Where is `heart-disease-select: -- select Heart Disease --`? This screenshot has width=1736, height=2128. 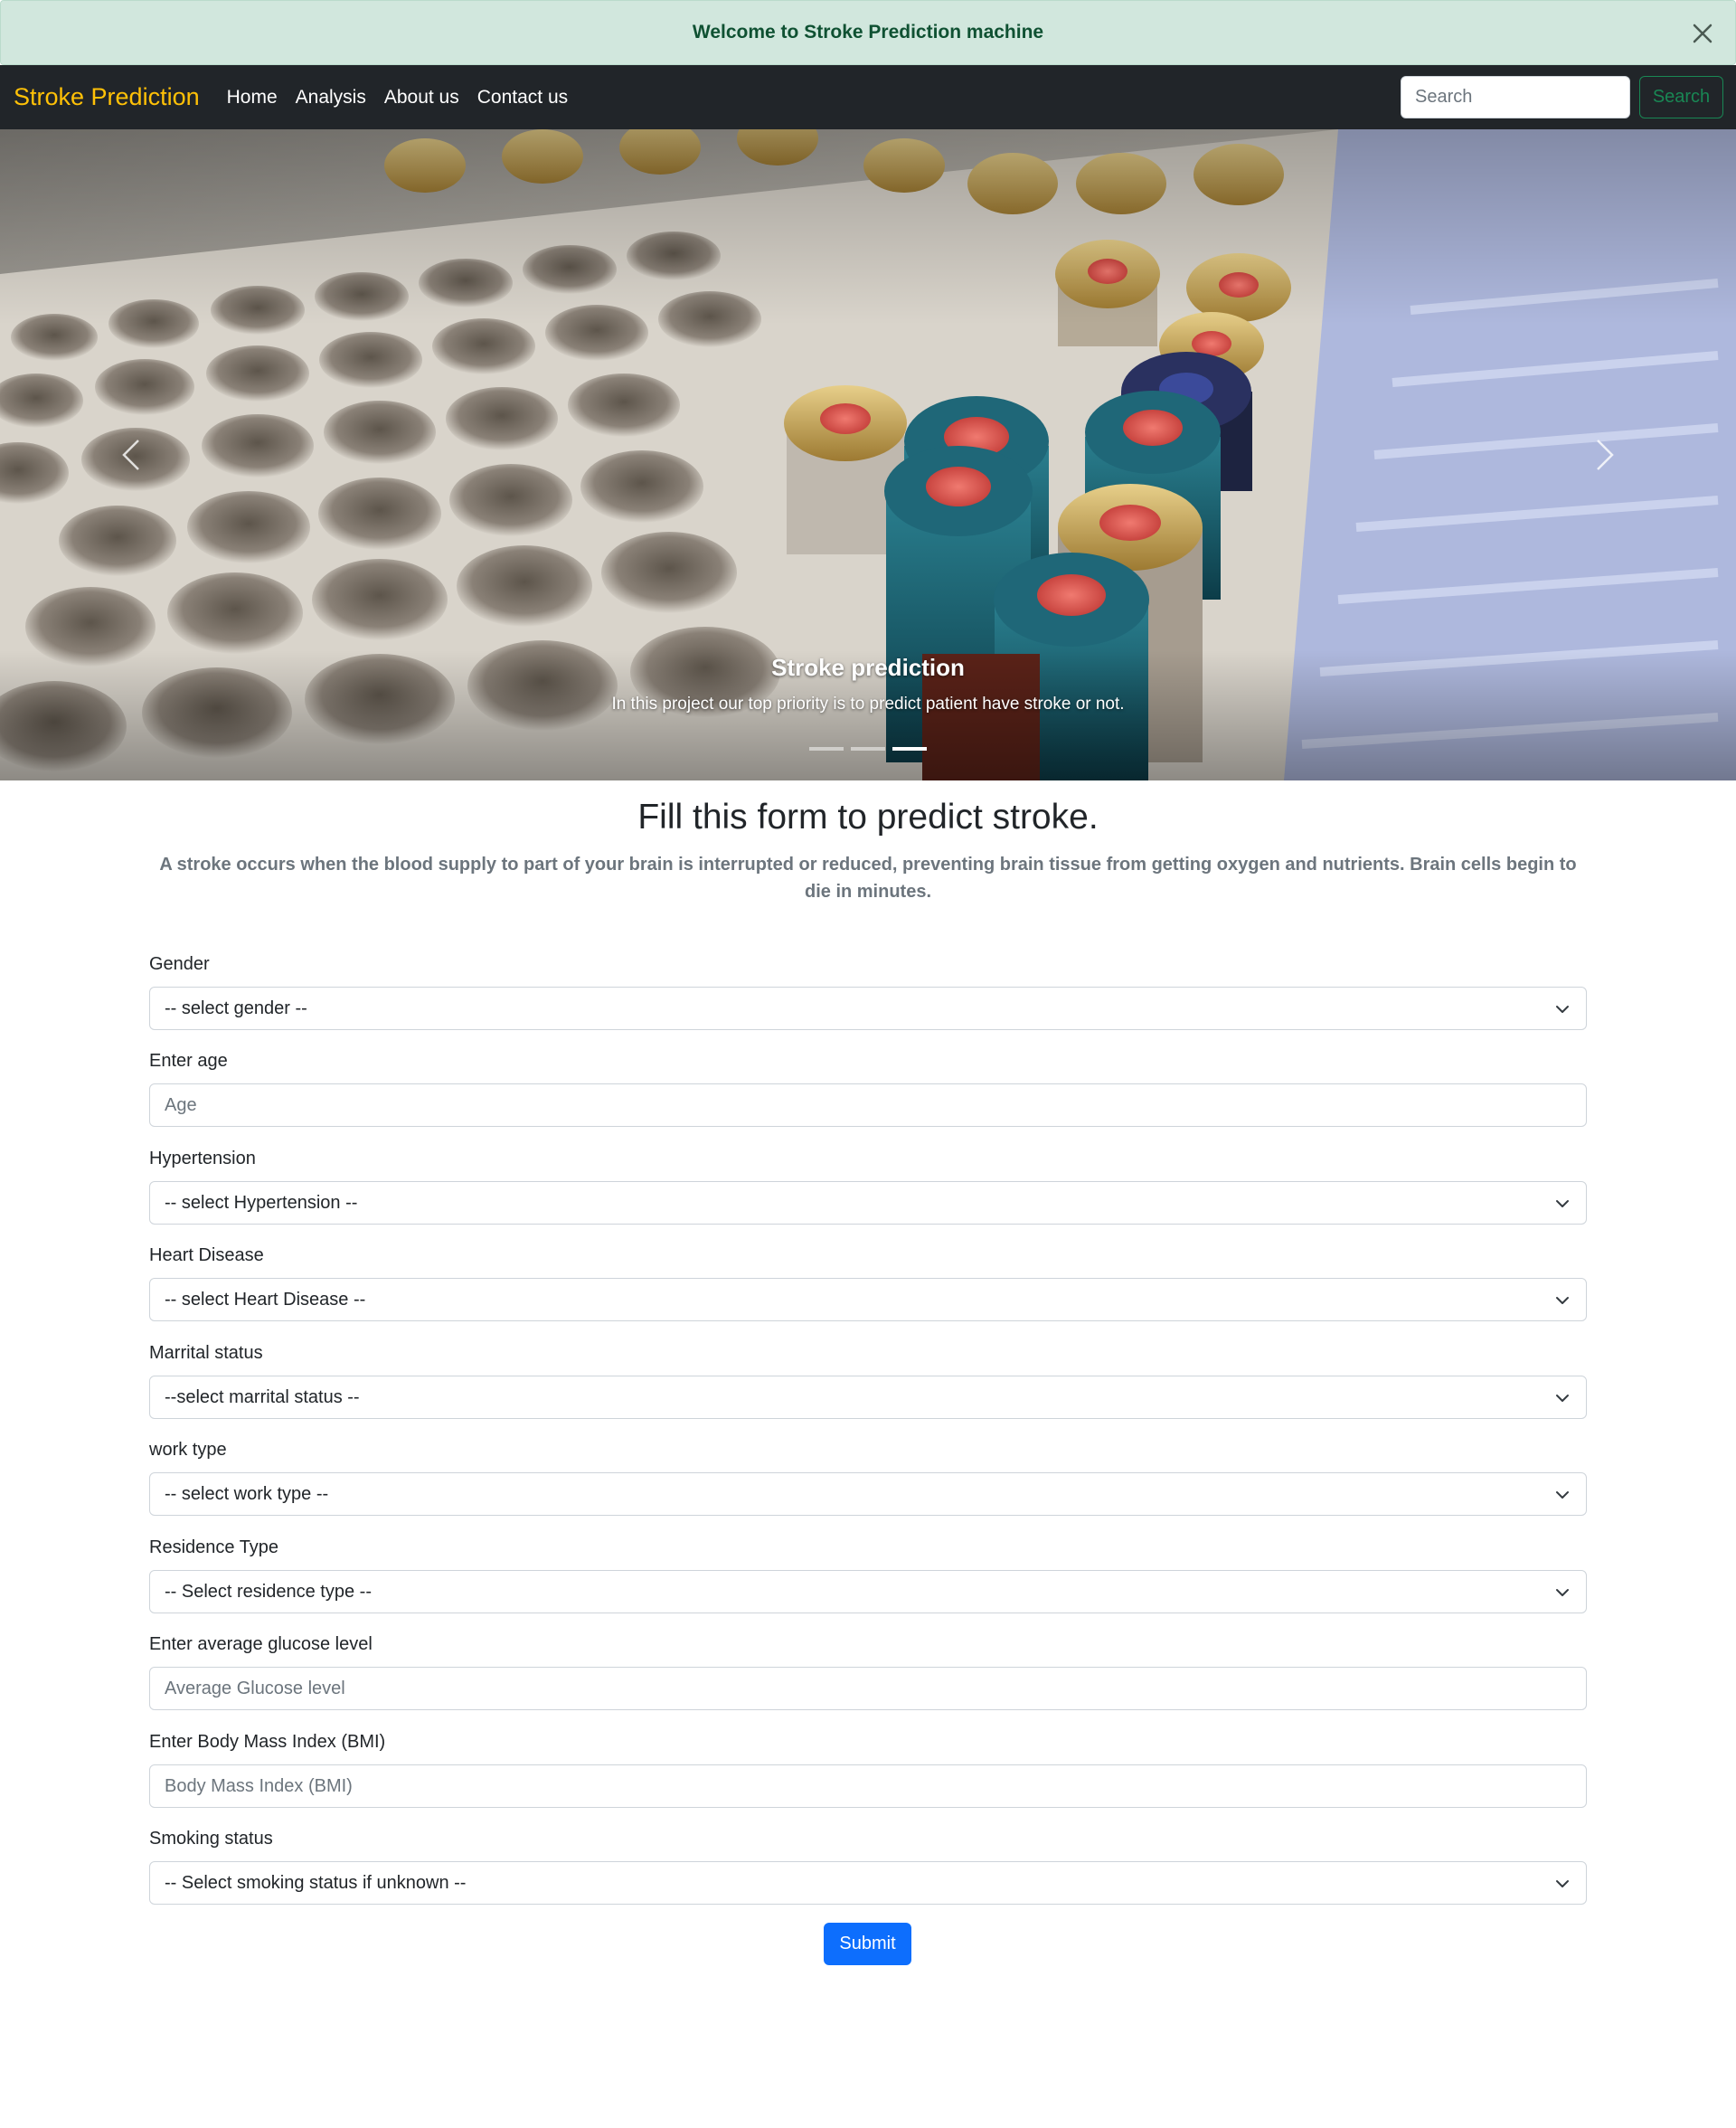 heart-disease-select: -- select Heart Disease -- is located at coordinates (868, 1299).